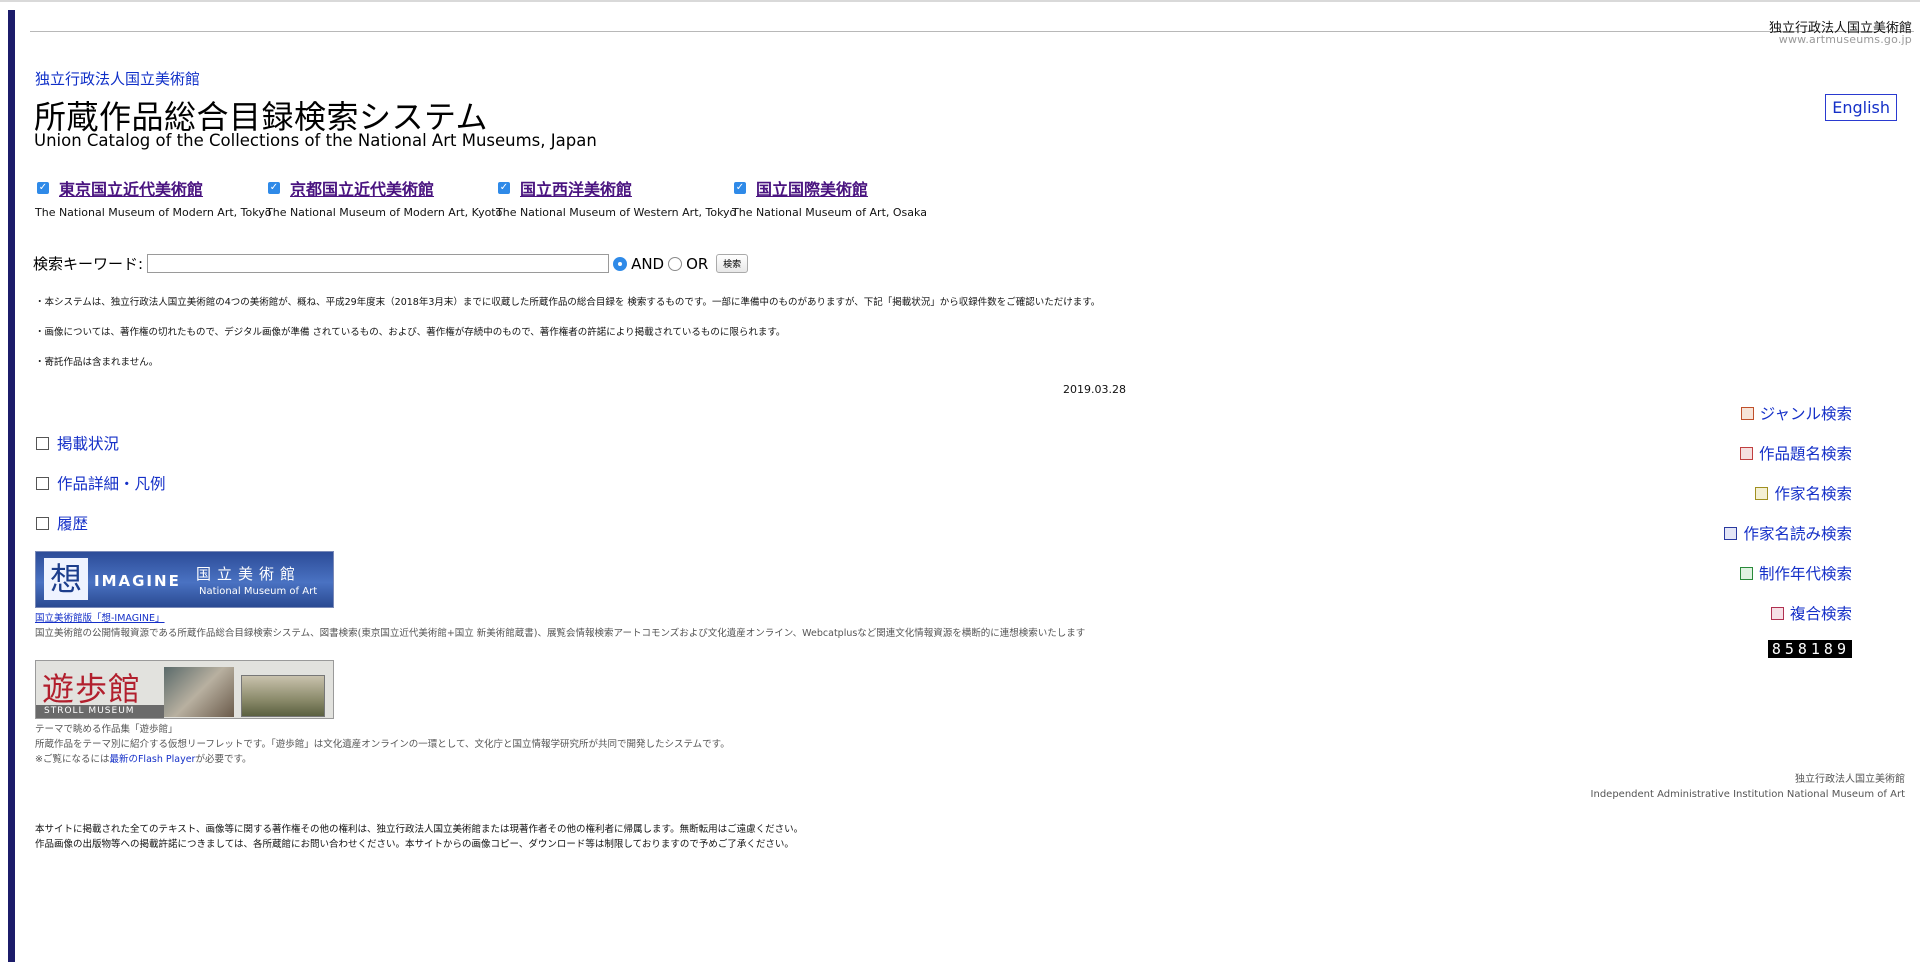  I want to click on nav-label: 作家名読み検索, so click(1797, 534).